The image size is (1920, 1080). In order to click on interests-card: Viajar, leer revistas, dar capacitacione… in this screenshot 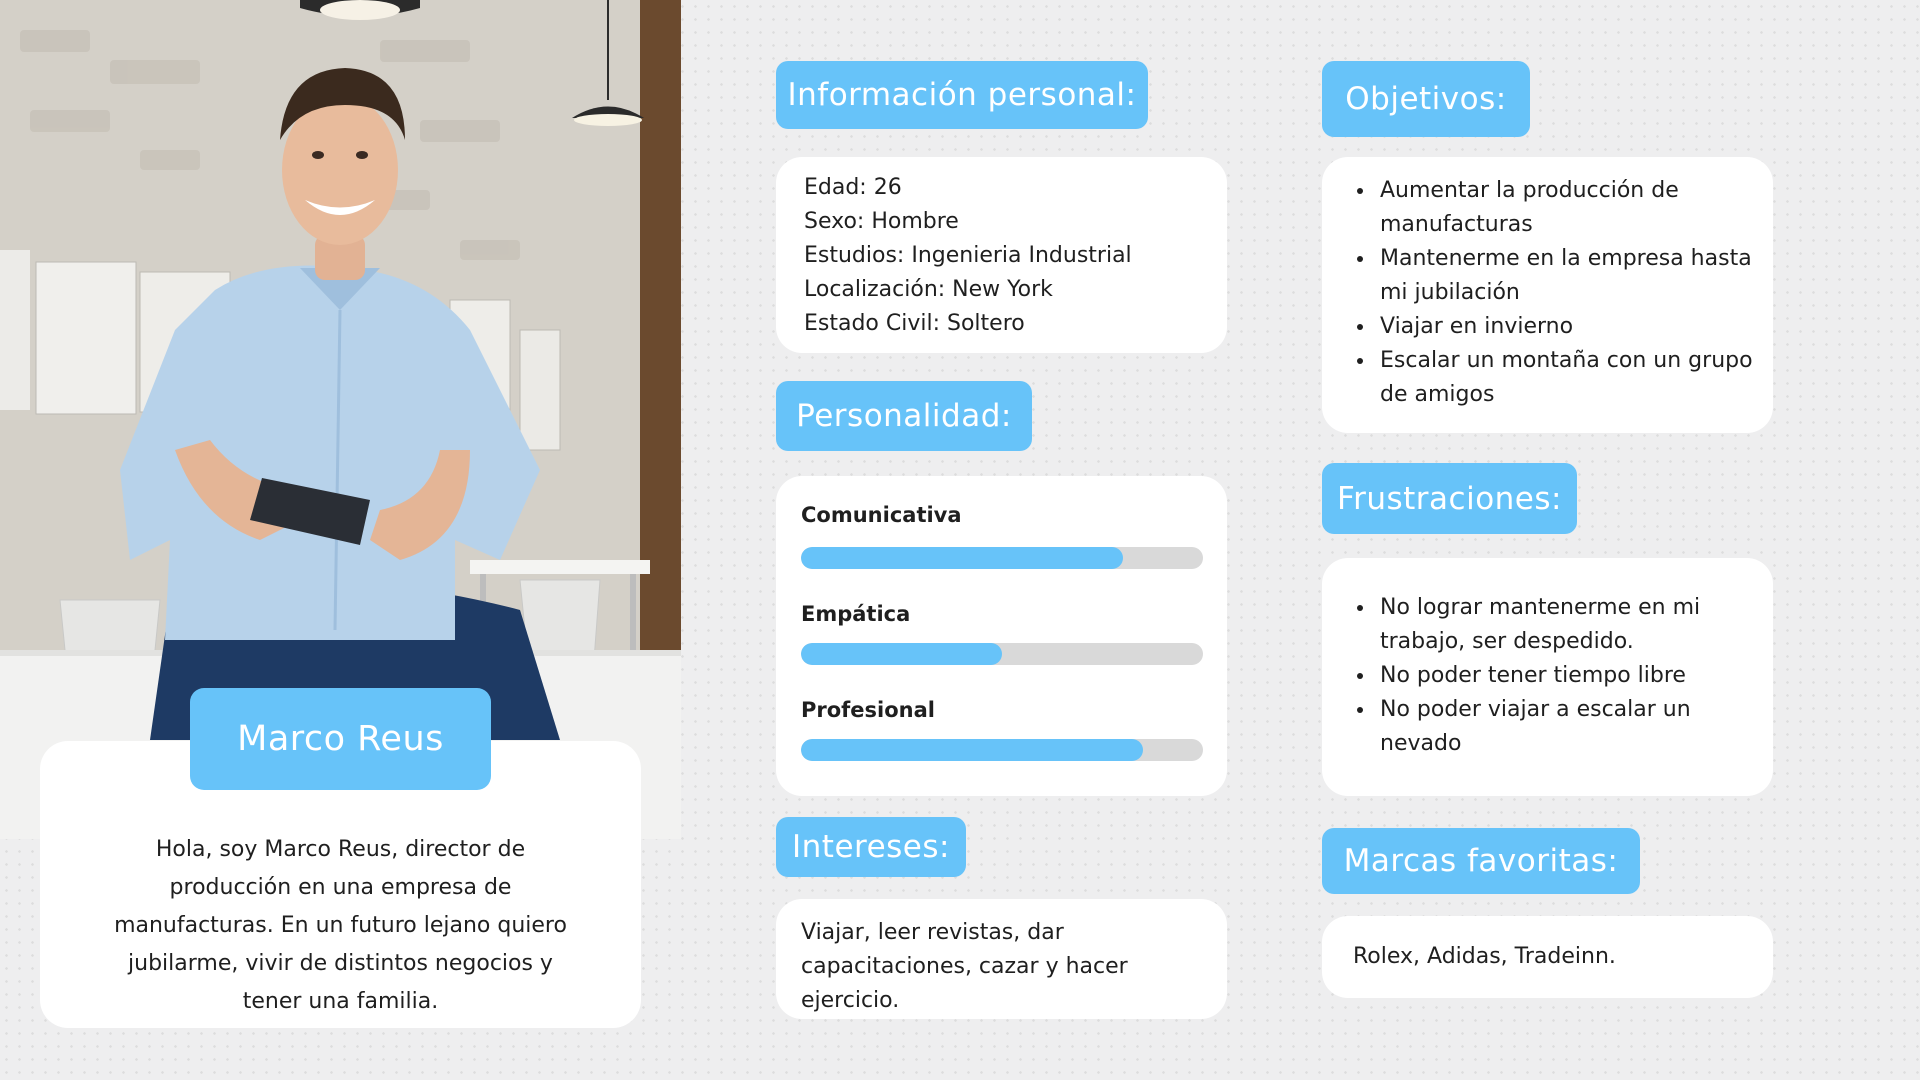, I will do `click(1001, 959)`.